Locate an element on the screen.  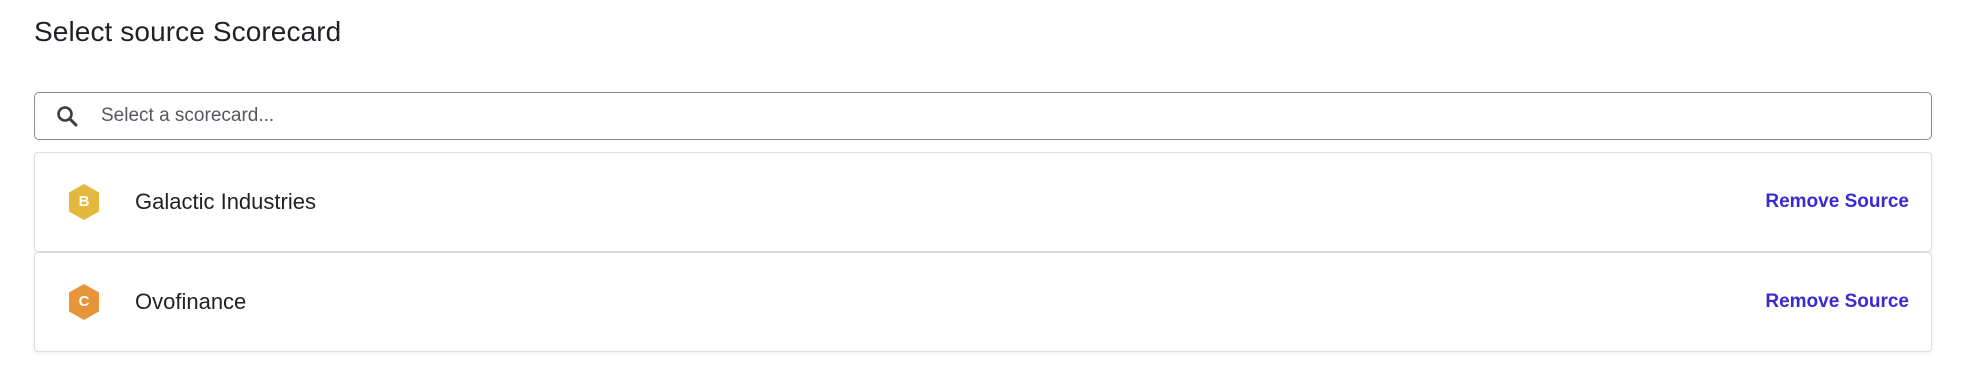
grade-badge-icon: B is located at coordinates (84, 202).